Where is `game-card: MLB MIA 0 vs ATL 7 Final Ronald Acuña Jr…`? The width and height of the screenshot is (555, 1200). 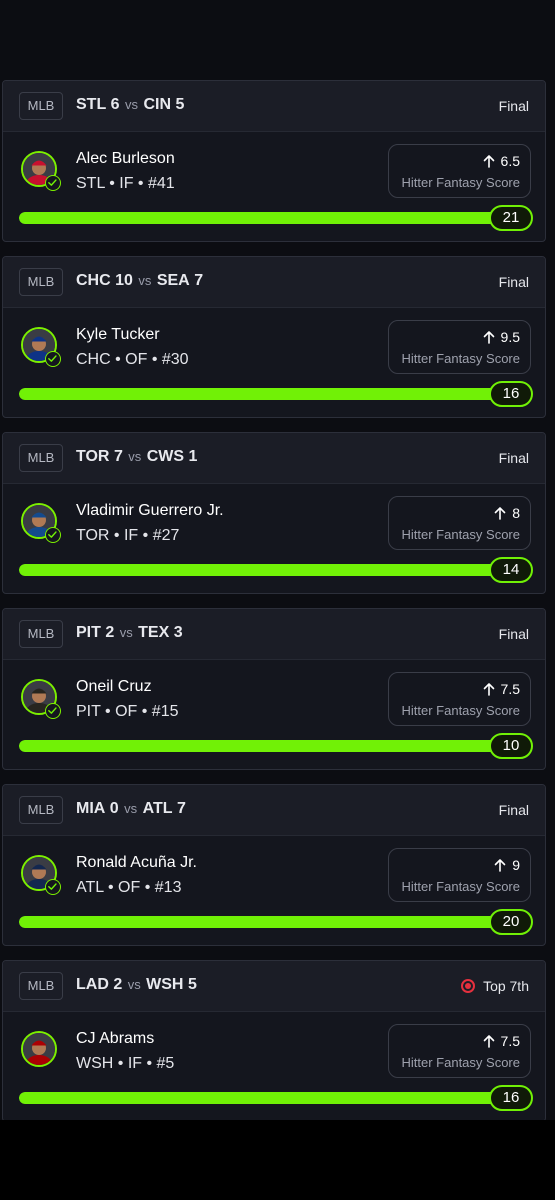 game-card: MLB MIA 0 vs ATL 7 Final Ronald Acuña Jr… is located at coordinates (274, 865).